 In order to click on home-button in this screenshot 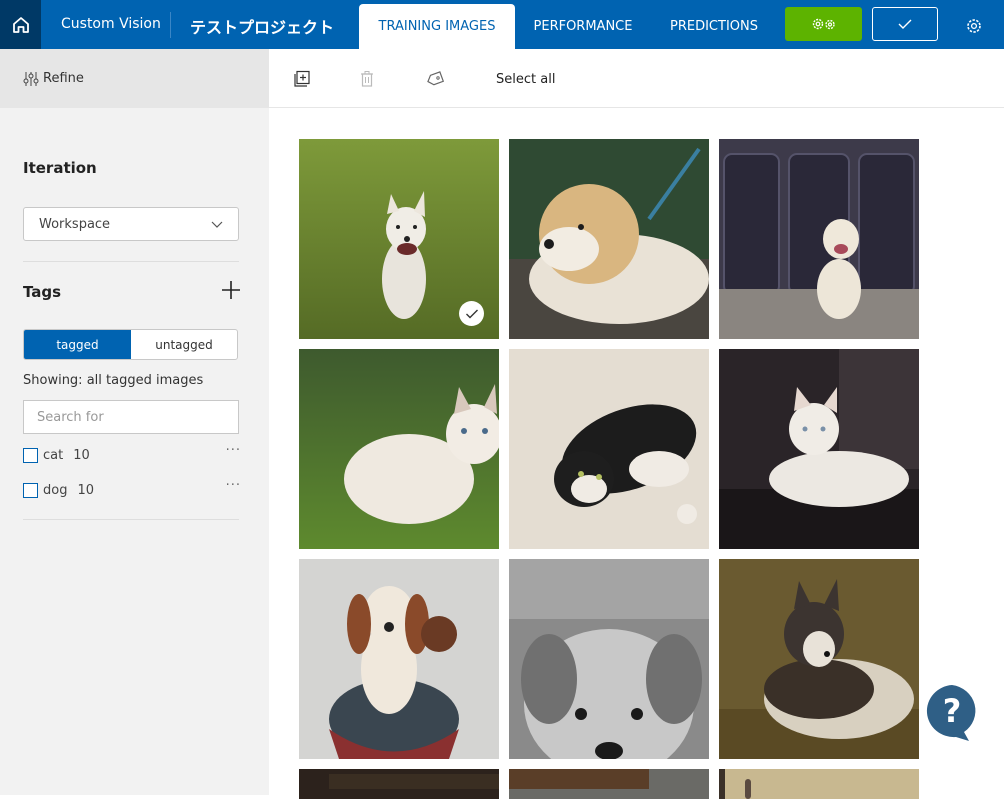, I will do `click(20, 24)`.